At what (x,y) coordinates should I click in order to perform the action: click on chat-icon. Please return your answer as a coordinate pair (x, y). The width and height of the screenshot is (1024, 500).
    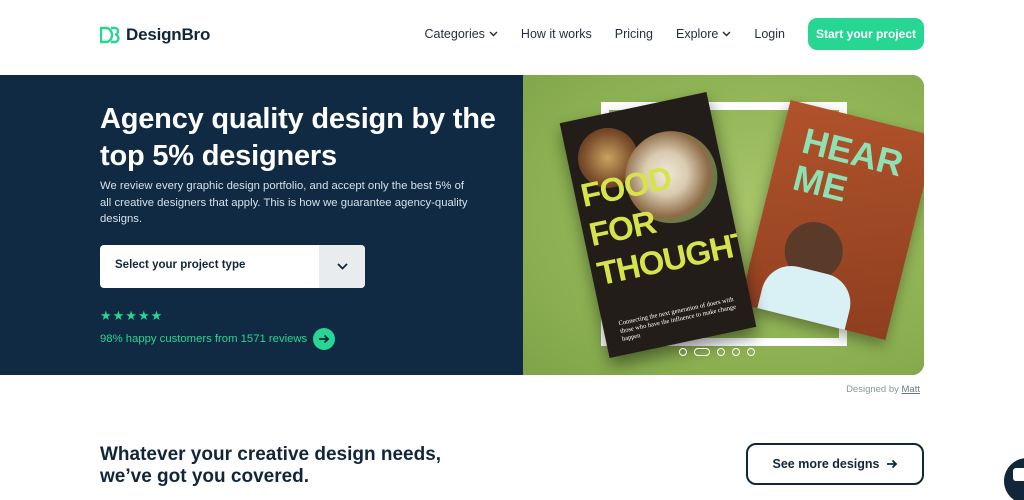
    Looking at the image, I should click on (1014, 479).